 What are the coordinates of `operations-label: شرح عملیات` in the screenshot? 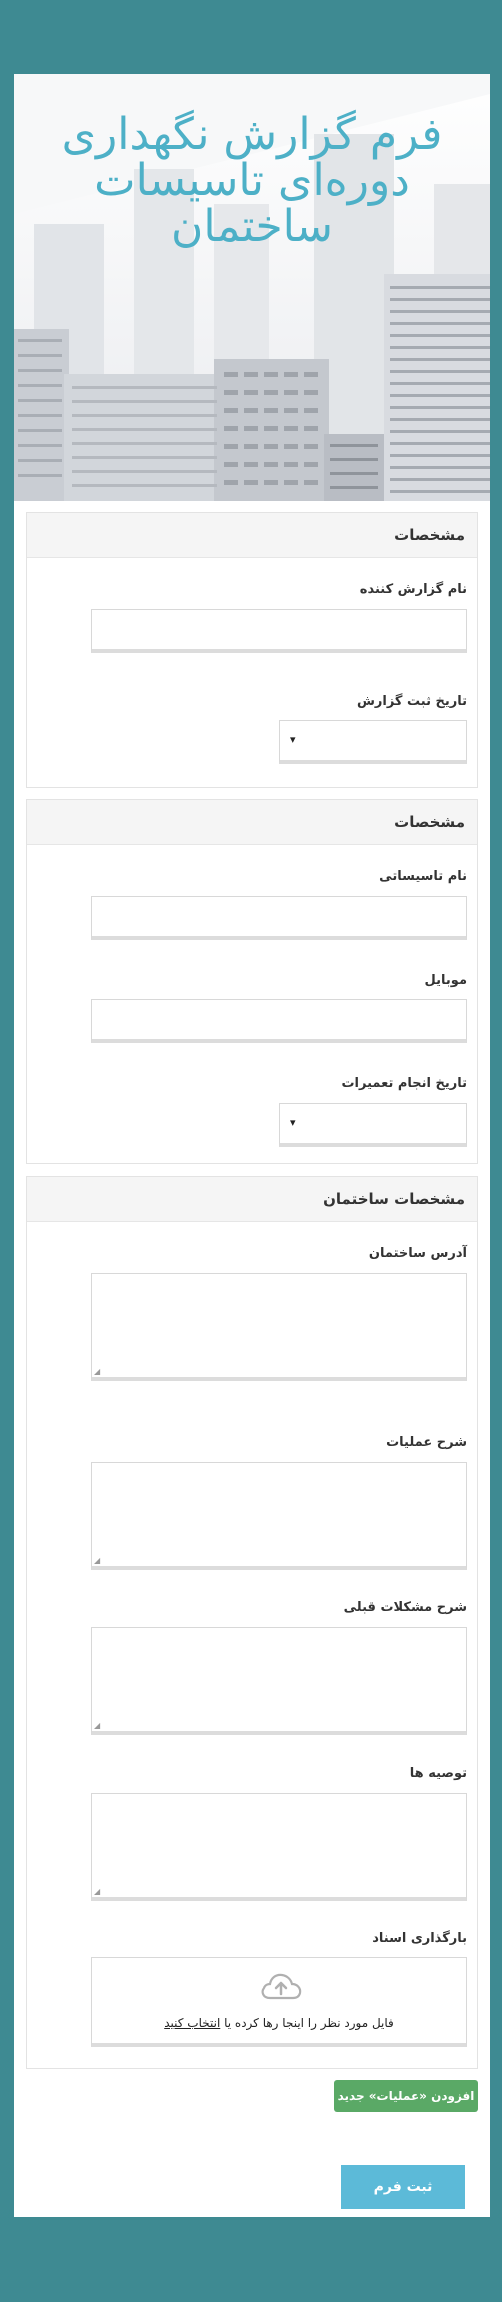 It's located at (426, 1442).